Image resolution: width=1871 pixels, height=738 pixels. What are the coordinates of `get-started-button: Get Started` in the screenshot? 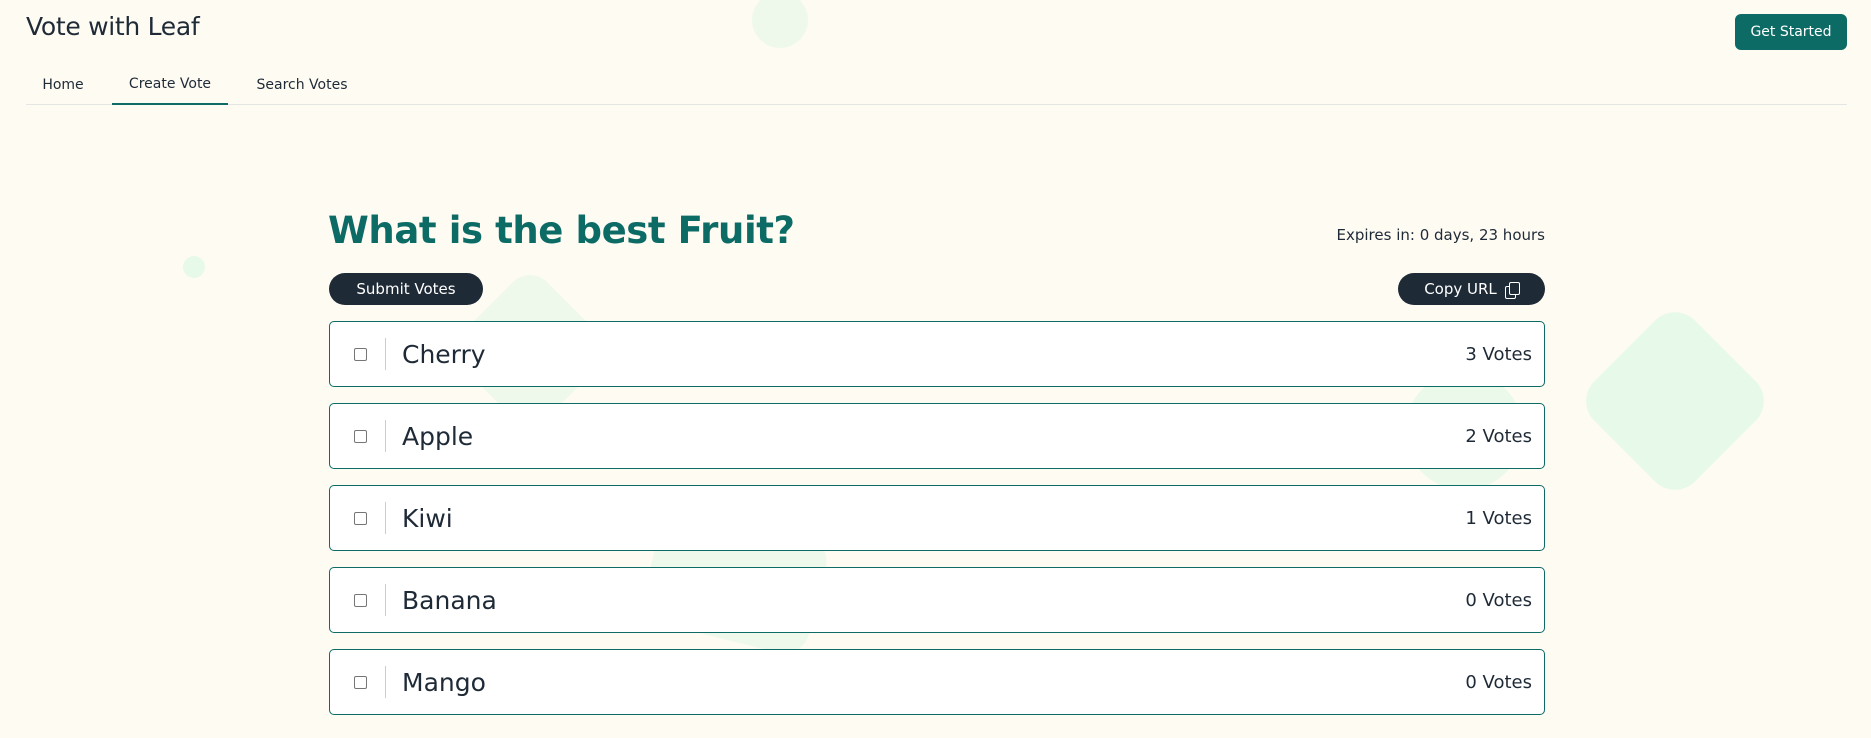 It's located at (1791, 32).